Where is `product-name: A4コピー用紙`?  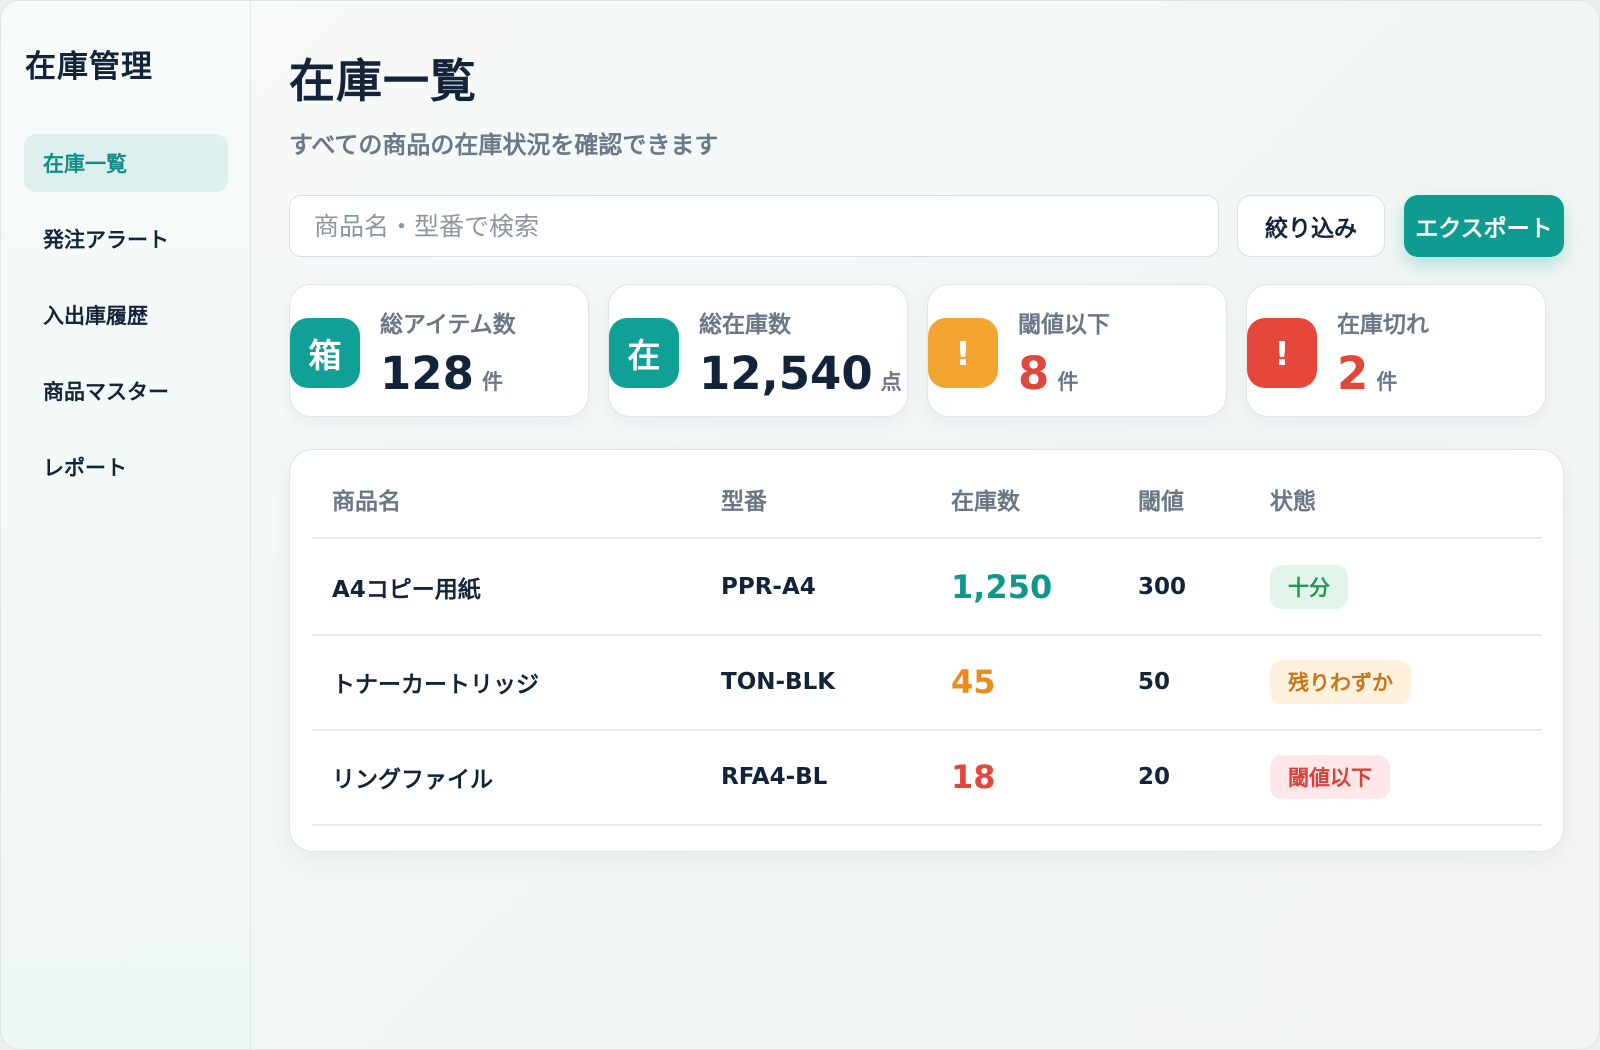
product-name: A4コピー用紙 is located at coordinates (406, 590).